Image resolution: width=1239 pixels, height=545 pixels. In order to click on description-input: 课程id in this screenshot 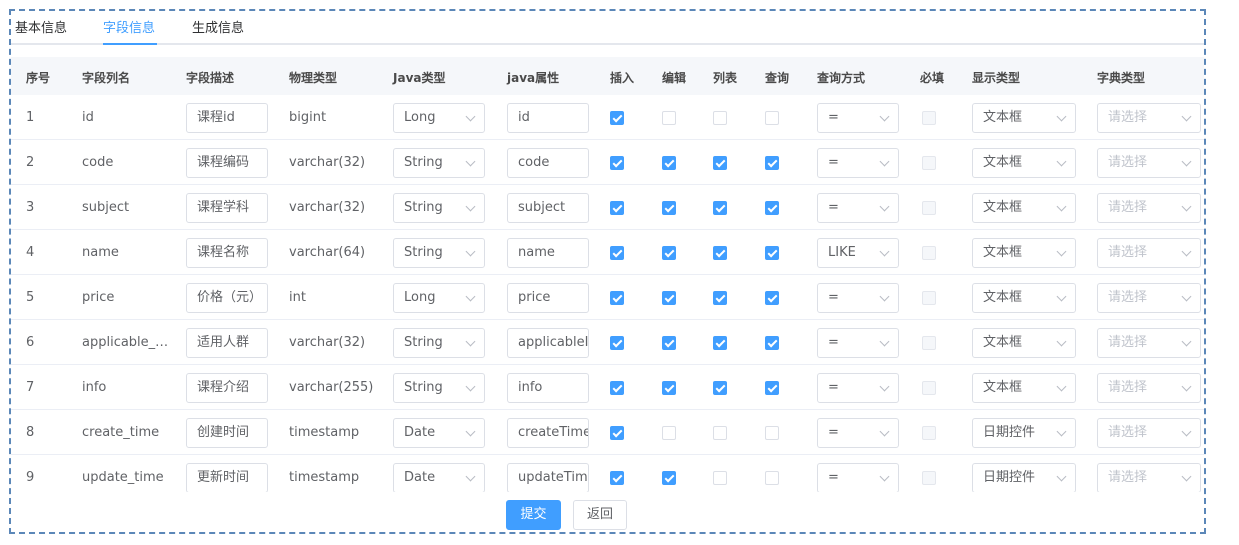, I will do `click(227, 118)`.